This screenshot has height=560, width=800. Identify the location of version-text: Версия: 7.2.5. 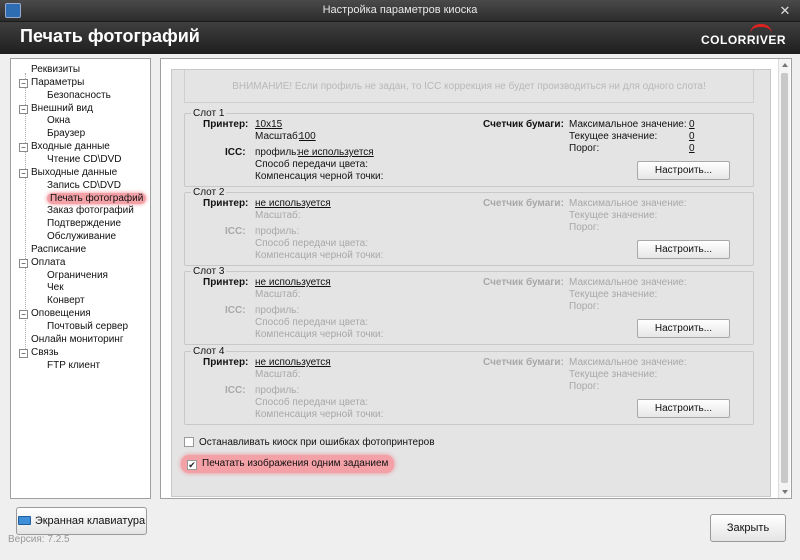
(39, 539).